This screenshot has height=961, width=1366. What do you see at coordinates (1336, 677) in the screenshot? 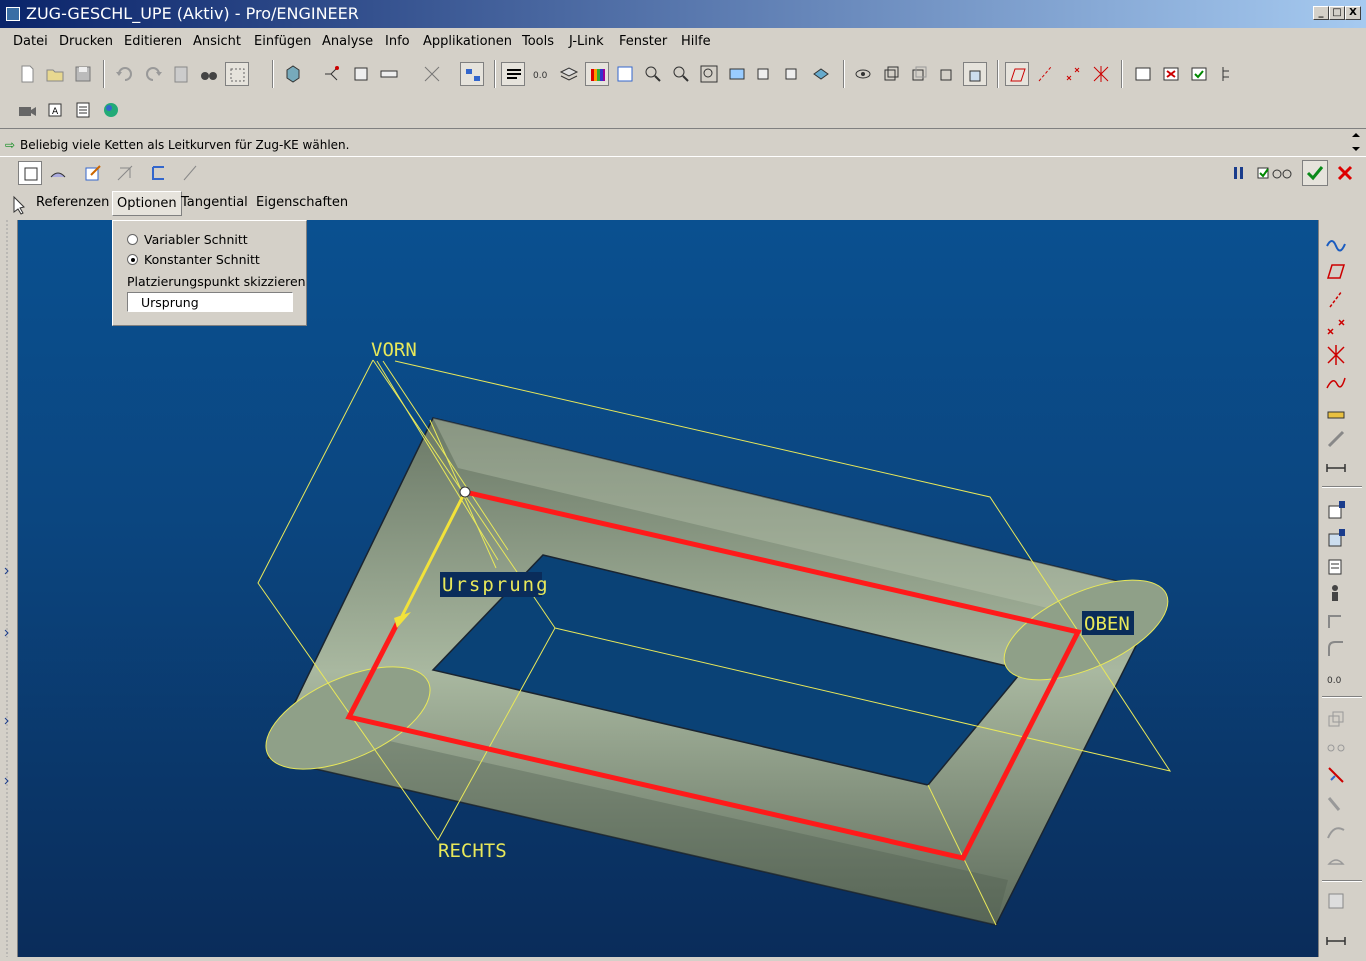
I see `analysis-zero-icon: 0.0` at bounding box center [1336, 677].